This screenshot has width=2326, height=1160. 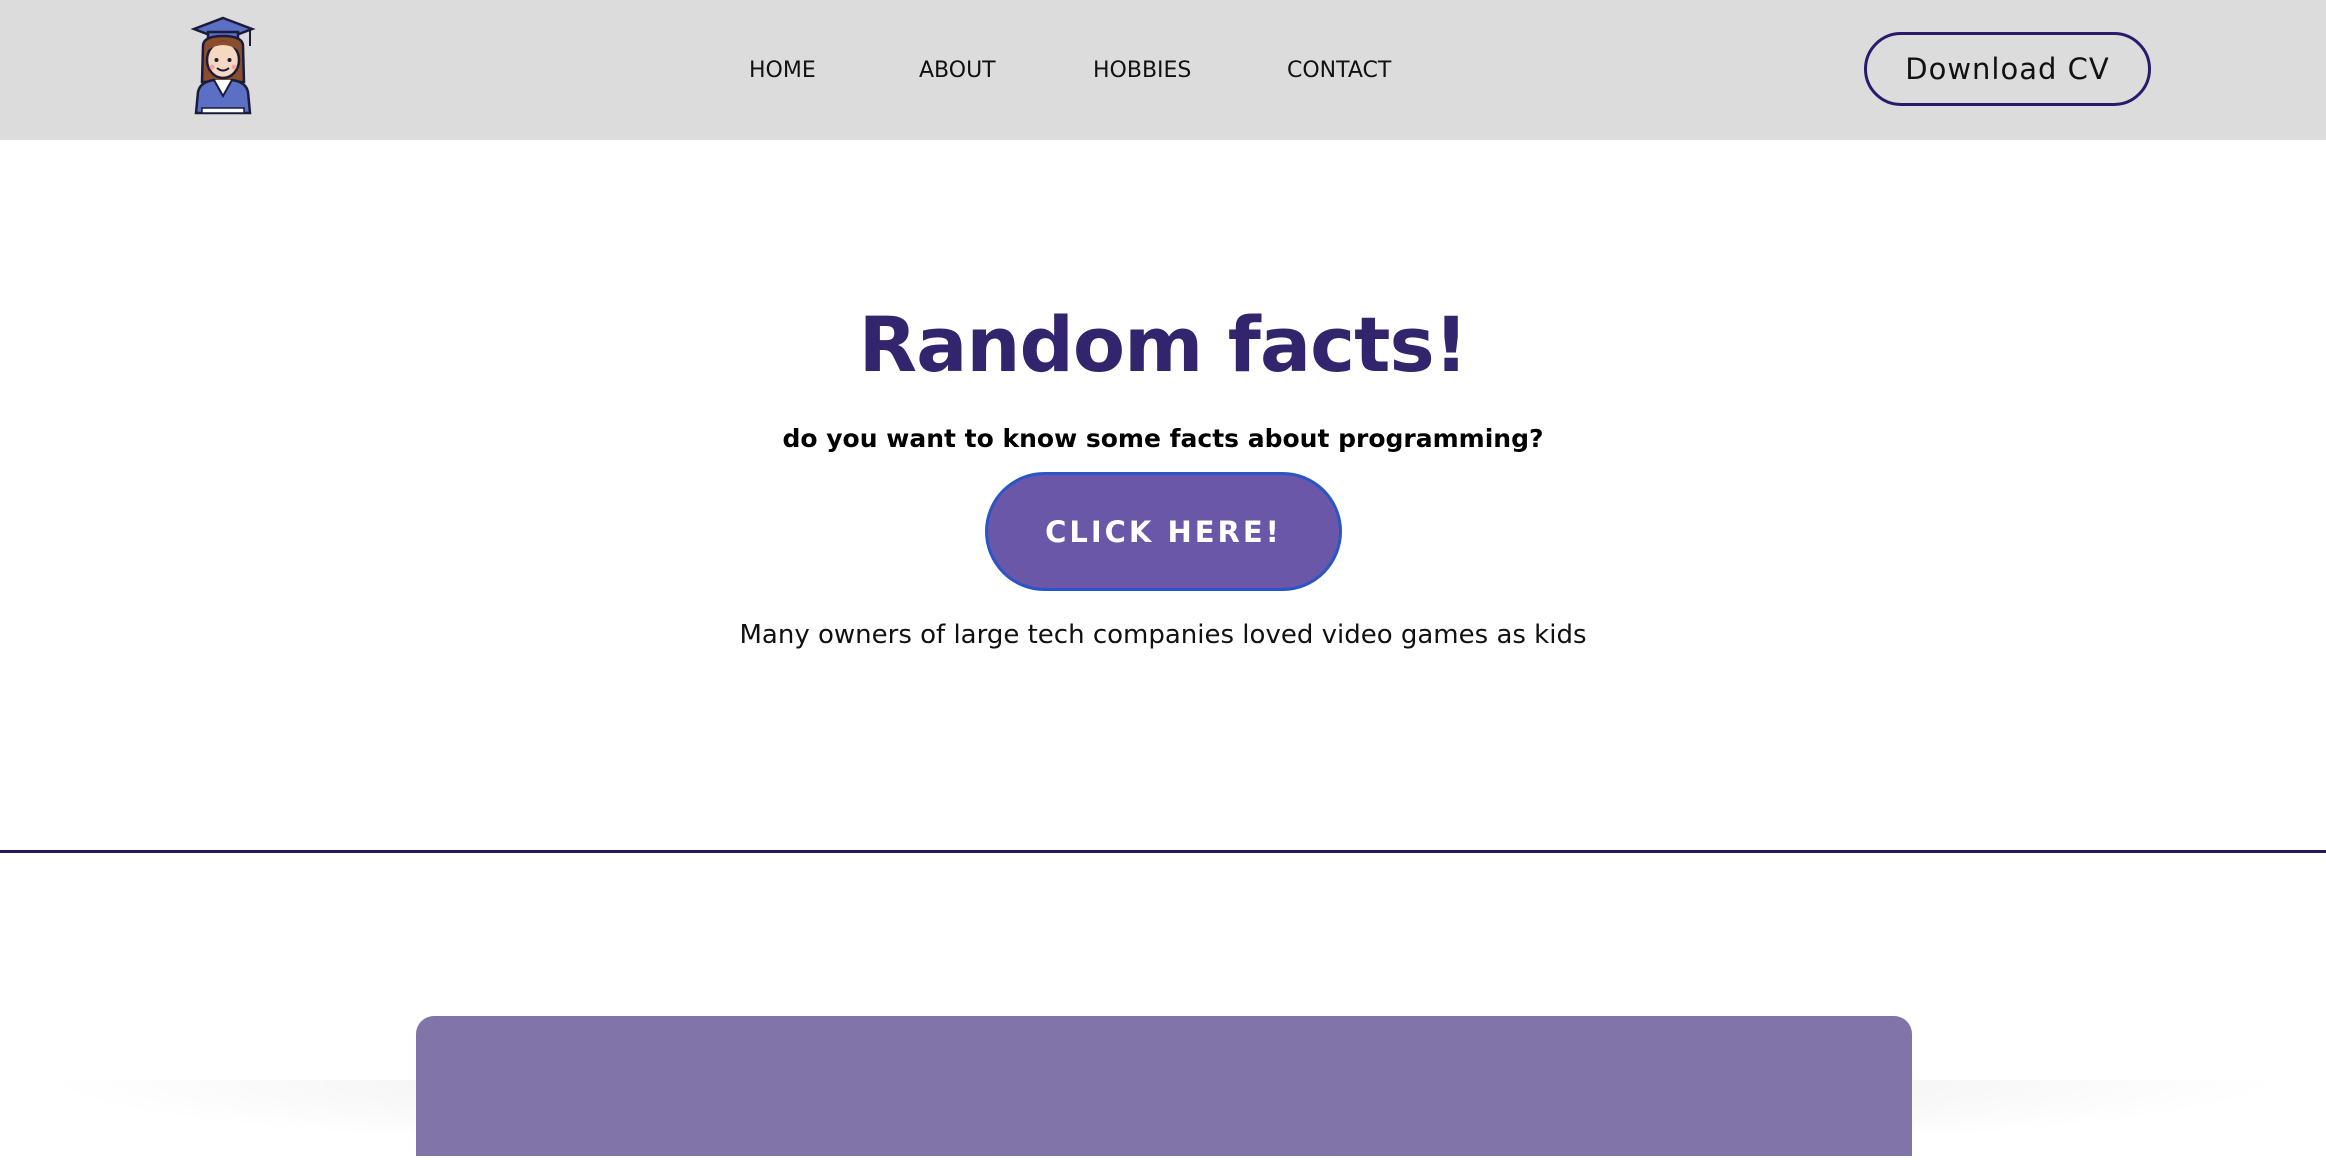 I want to click on random-fact-button: CLICK HERE!, so click(x=1163, y=531).